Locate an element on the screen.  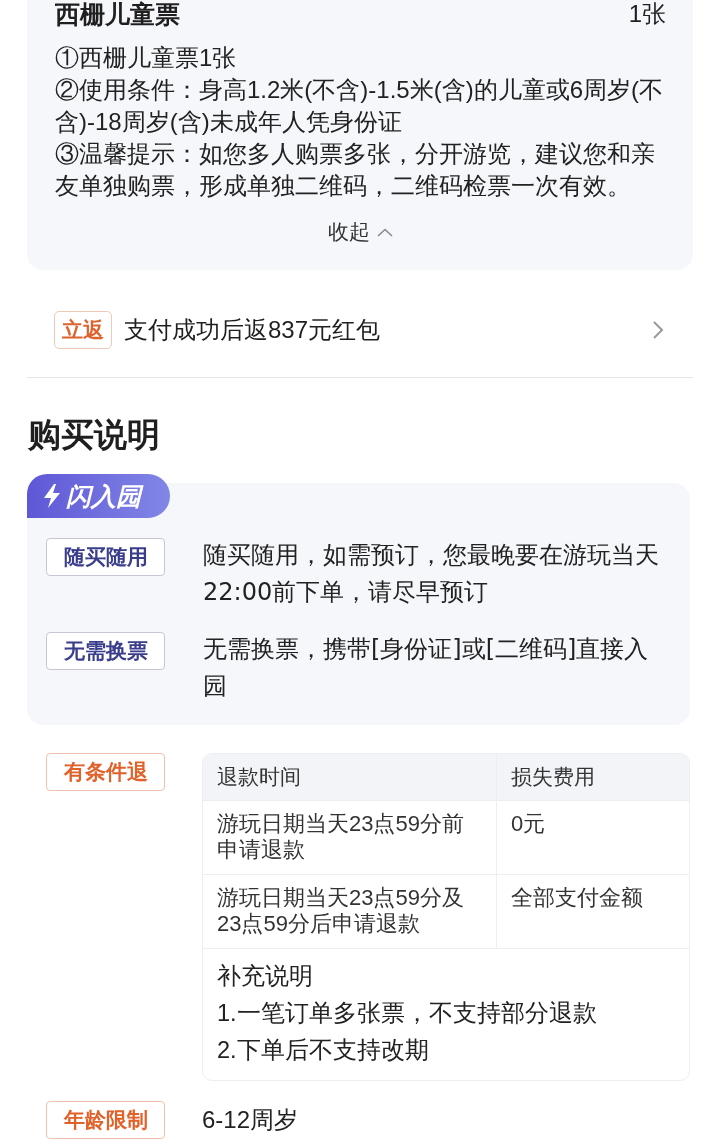
table-header-cell: 损失费用 is located at coordinates (593, 777).